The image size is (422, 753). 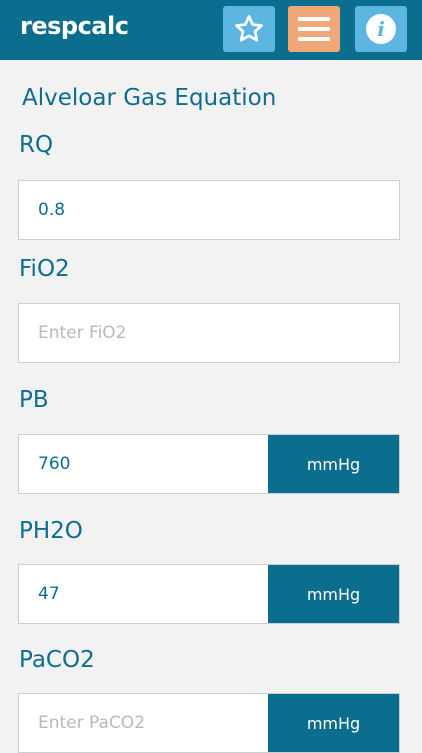 I want to click on ph2o-field: mmHg, so click(x=209, y=594).